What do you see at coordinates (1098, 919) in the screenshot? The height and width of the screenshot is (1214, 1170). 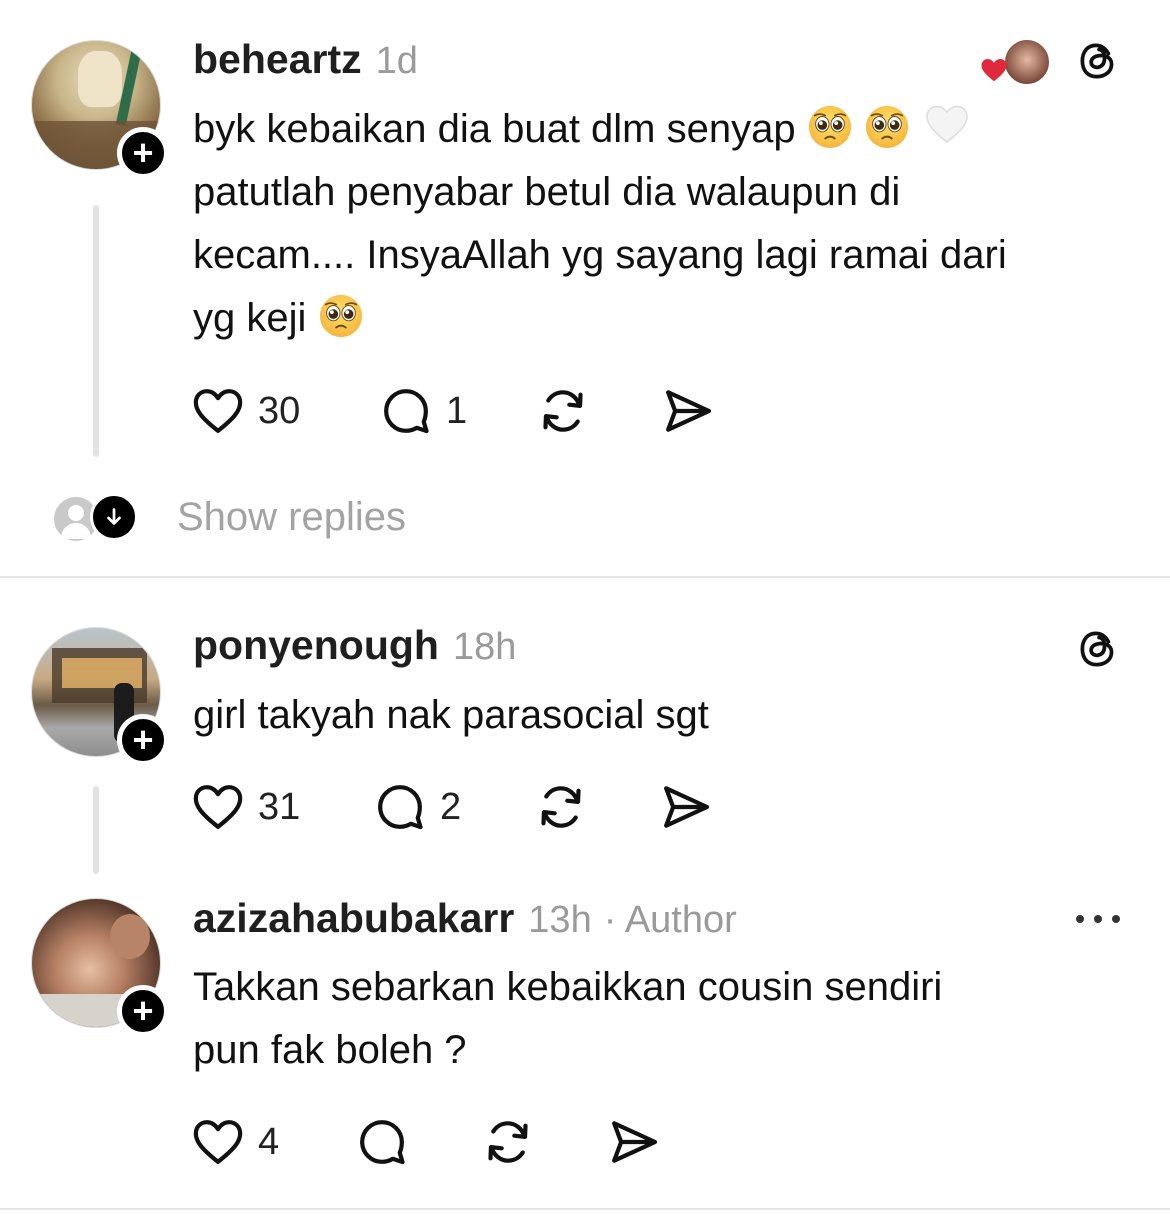 I see `more-dots-icon` at bounding box center [1098, 919].